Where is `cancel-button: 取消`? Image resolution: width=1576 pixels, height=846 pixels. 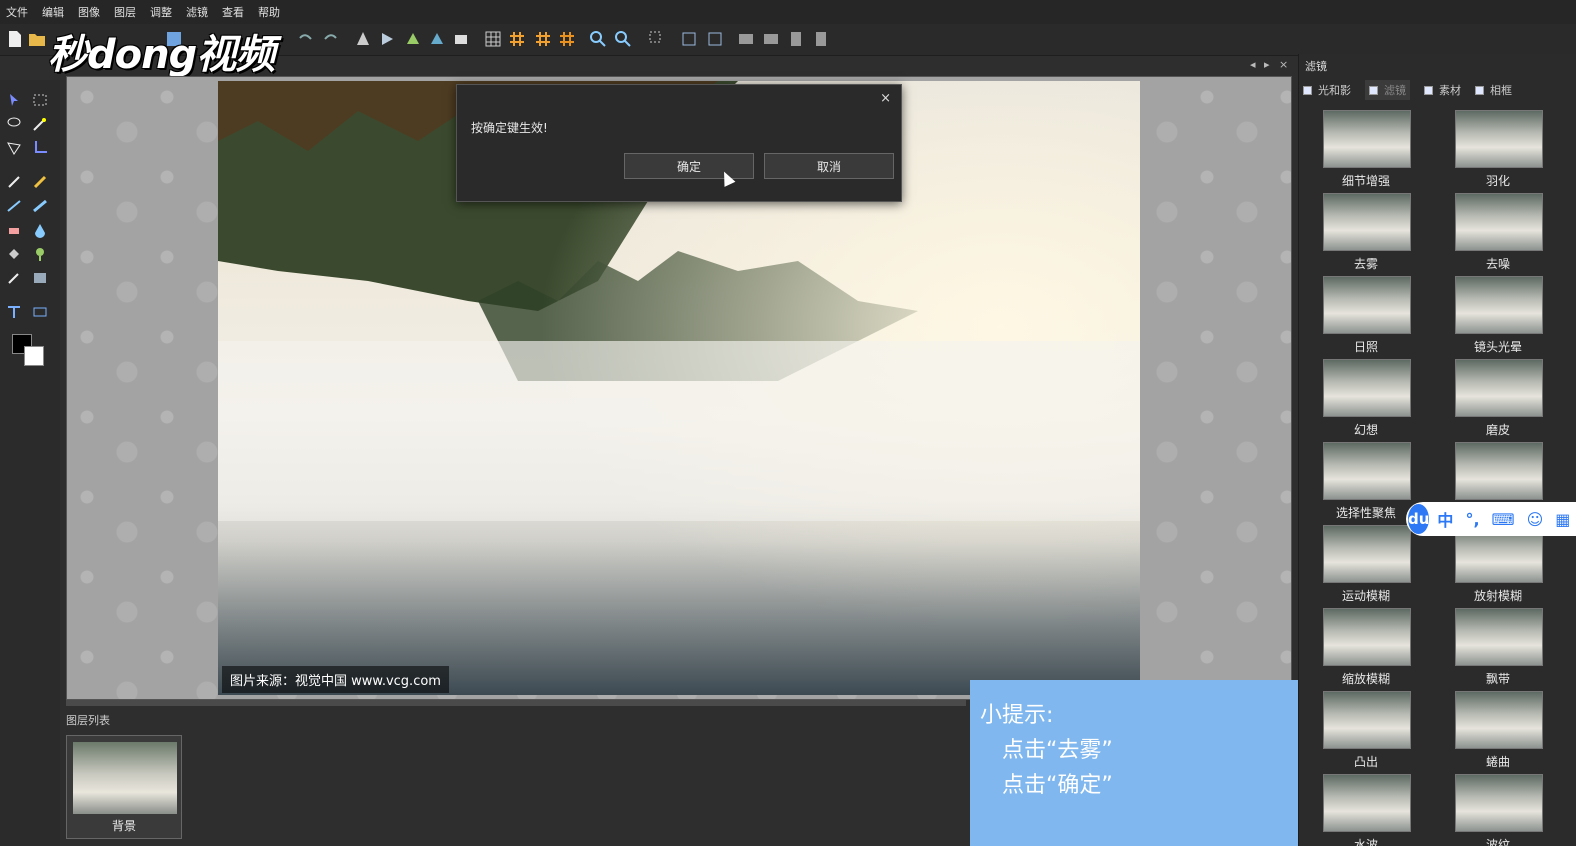
cancel-button: 取消 is located at coordinates (829, 166).